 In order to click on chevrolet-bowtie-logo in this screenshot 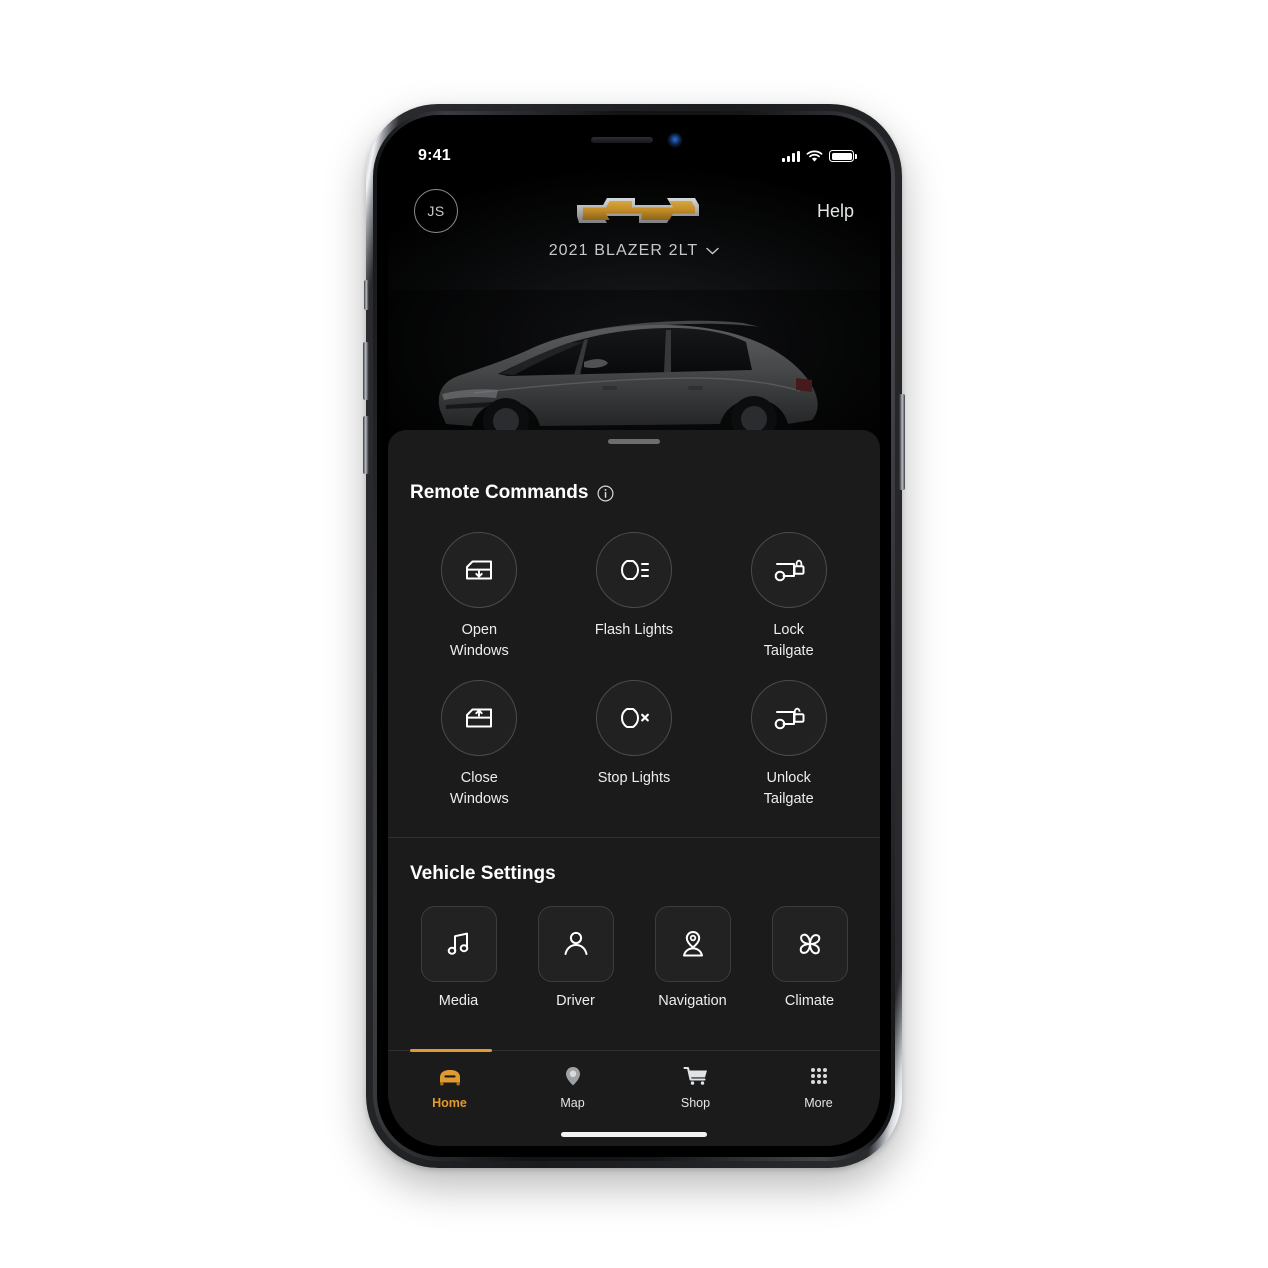, I will do `click(638, 210)`.